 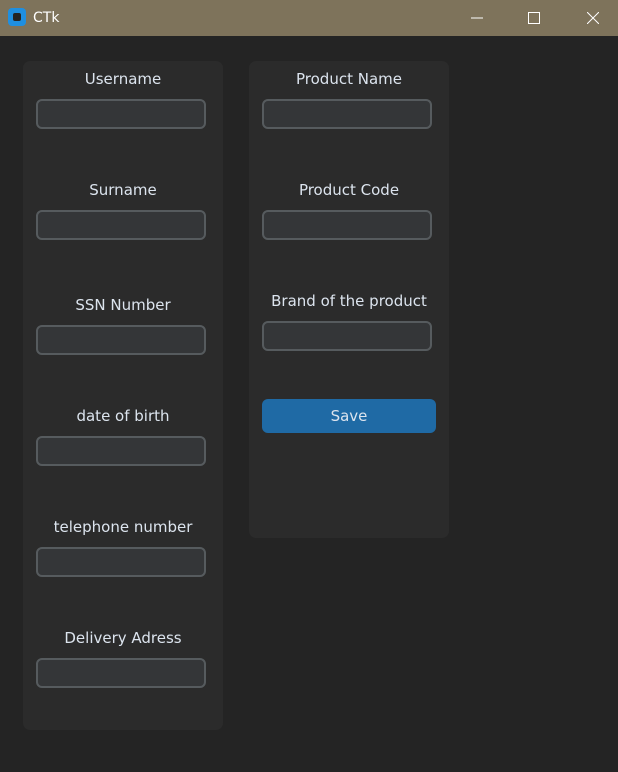 I want to click on date-of-birth-label: date of birth, so click(x=123, y=416).